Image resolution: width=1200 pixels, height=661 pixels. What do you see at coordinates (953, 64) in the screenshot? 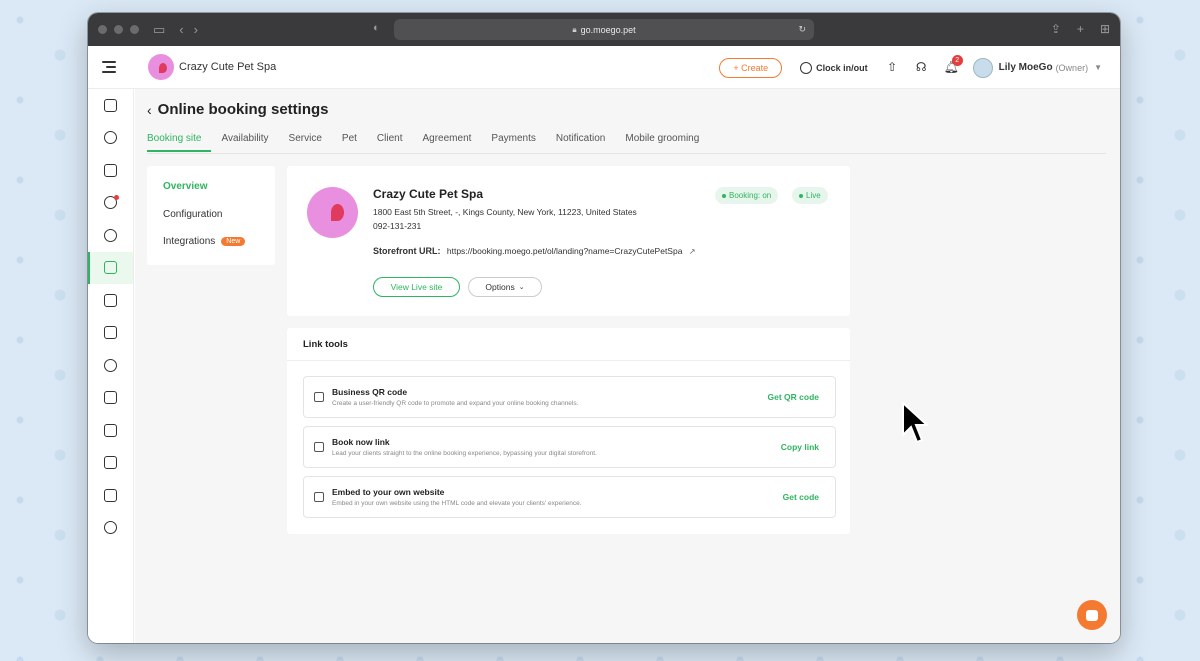
I see `bell-icon: 🔔︎ 2` at bounding box center [953, 64].